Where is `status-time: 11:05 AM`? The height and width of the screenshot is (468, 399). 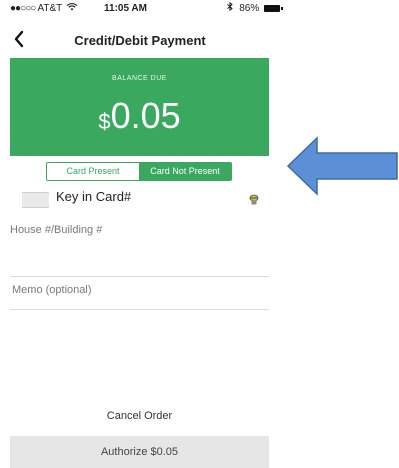 status-time: 11:05 AM is located at coordinates (125, 8).